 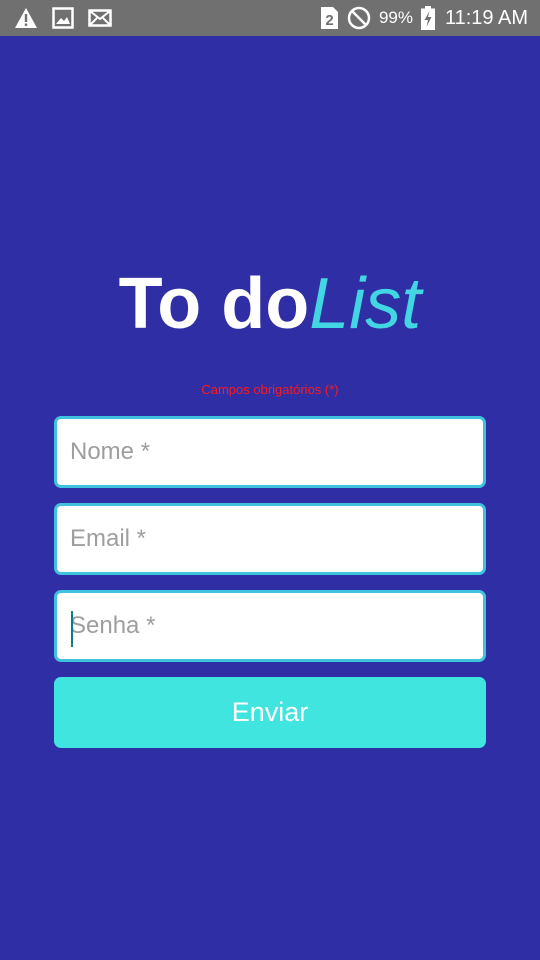 What do you see at coordinates (270, 389) in the screenshot?
I see `required-fields-note: Campos obrigatórios (*)` at bounding box center [270, 389].